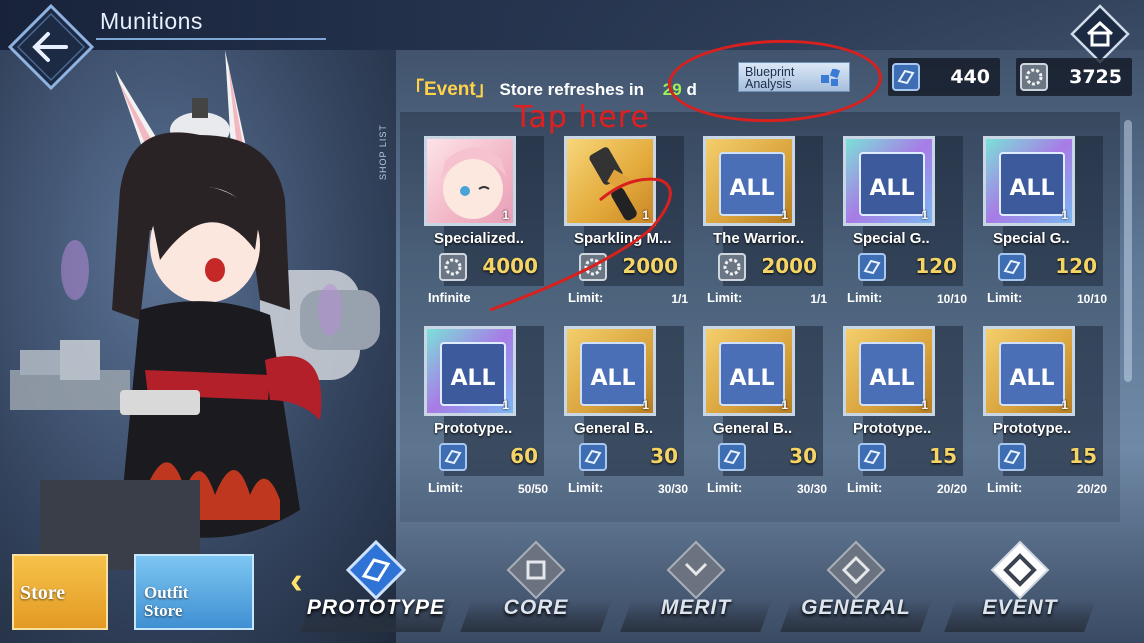 The height and width of the screenshot is (643, 1144). What do you see at coordinates (580, 244) in the screenshot?
I see `annotation-arrow` at bounding box center [580, 244].